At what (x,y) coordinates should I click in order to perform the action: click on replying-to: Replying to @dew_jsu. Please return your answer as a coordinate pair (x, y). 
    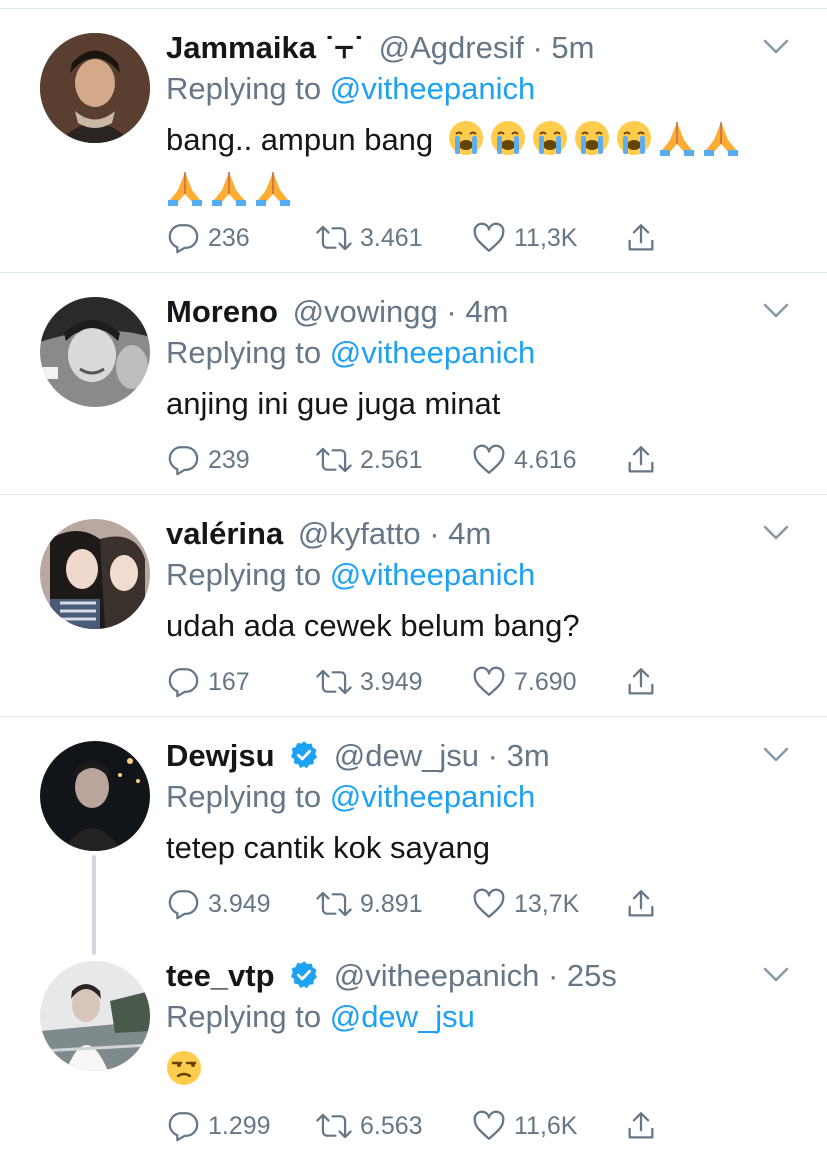
    Looking at the image, I should click on (320, 1017).